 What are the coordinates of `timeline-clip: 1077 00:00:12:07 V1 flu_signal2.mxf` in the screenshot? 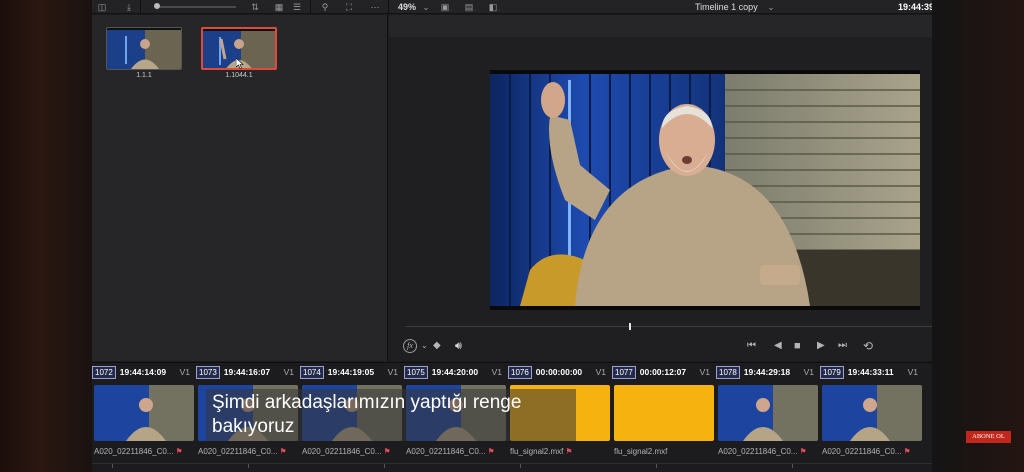 It's located at (664, 411).